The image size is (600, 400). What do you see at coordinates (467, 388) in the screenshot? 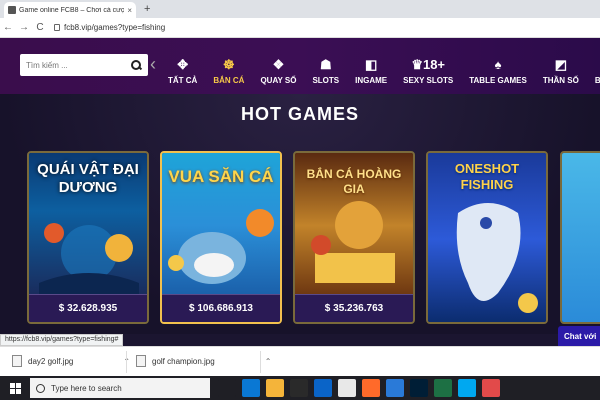
I see `skype-icon` at bounding box center [467, 388].